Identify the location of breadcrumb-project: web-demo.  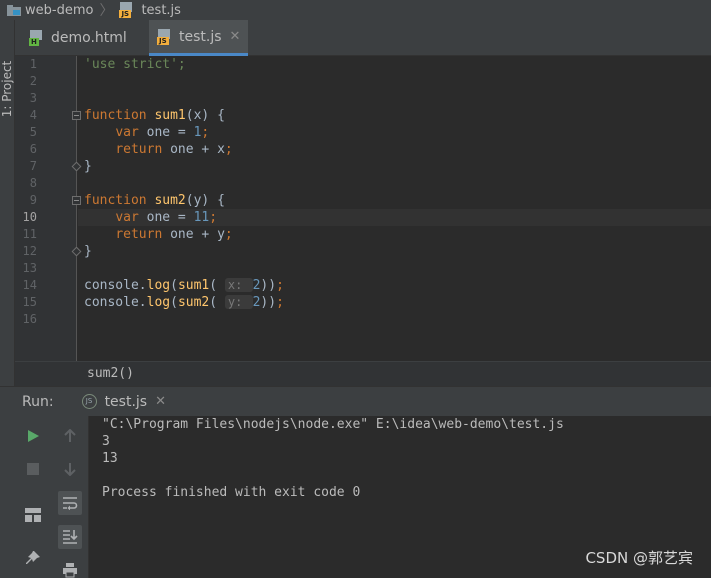
(59, 10).